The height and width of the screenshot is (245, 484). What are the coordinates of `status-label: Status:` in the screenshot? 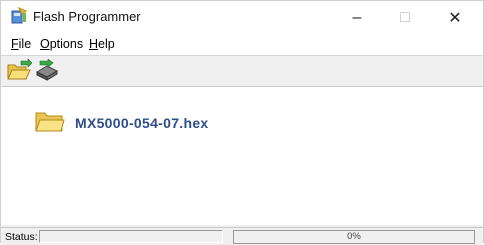 It's located at (21, 237).